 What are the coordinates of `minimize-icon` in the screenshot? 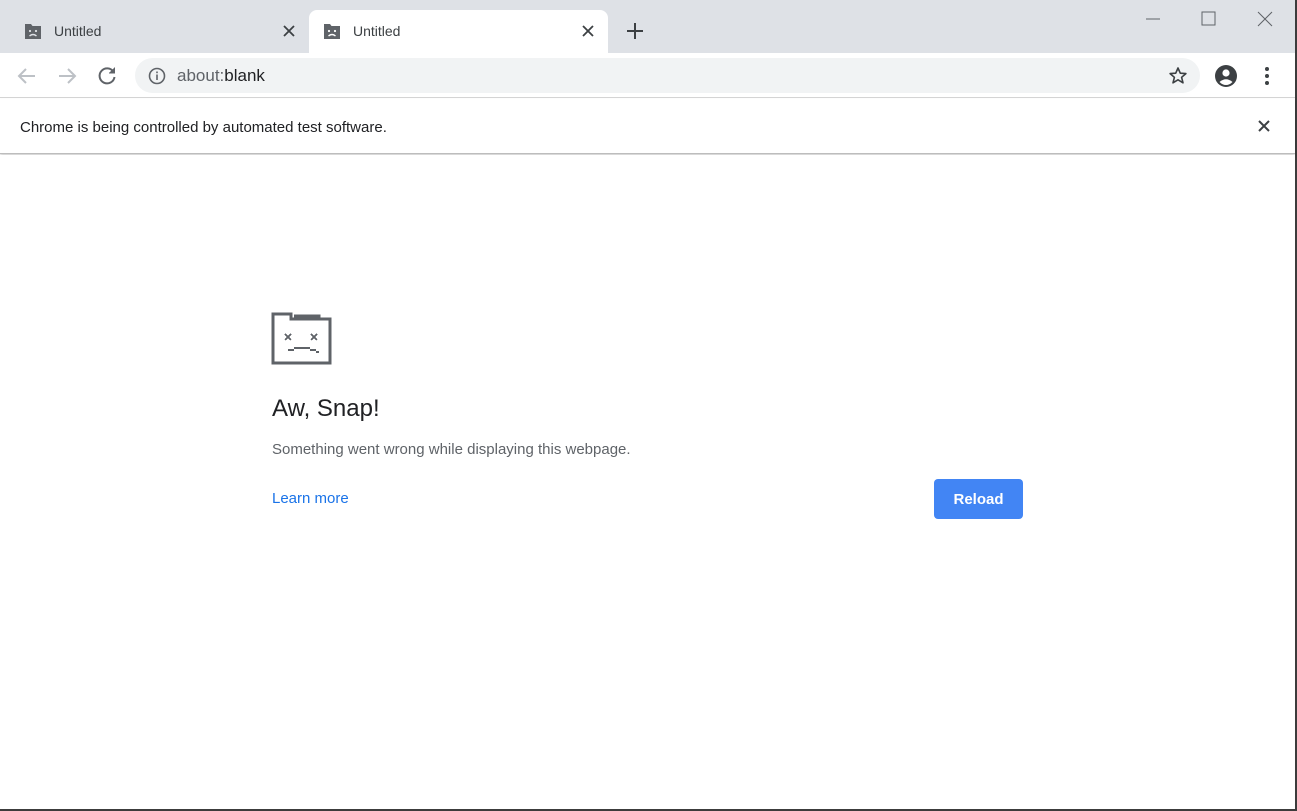 It's located at (1153, 19).